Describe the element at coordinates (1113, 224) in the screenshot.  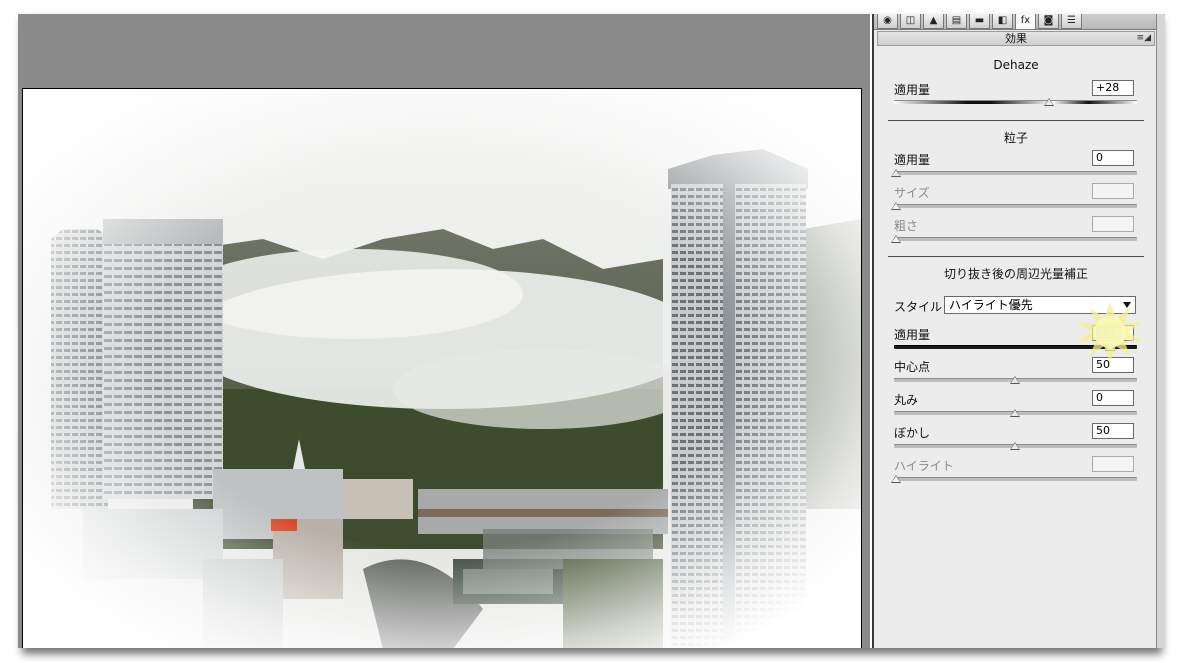
I see `grain-roughness-field` at that location.